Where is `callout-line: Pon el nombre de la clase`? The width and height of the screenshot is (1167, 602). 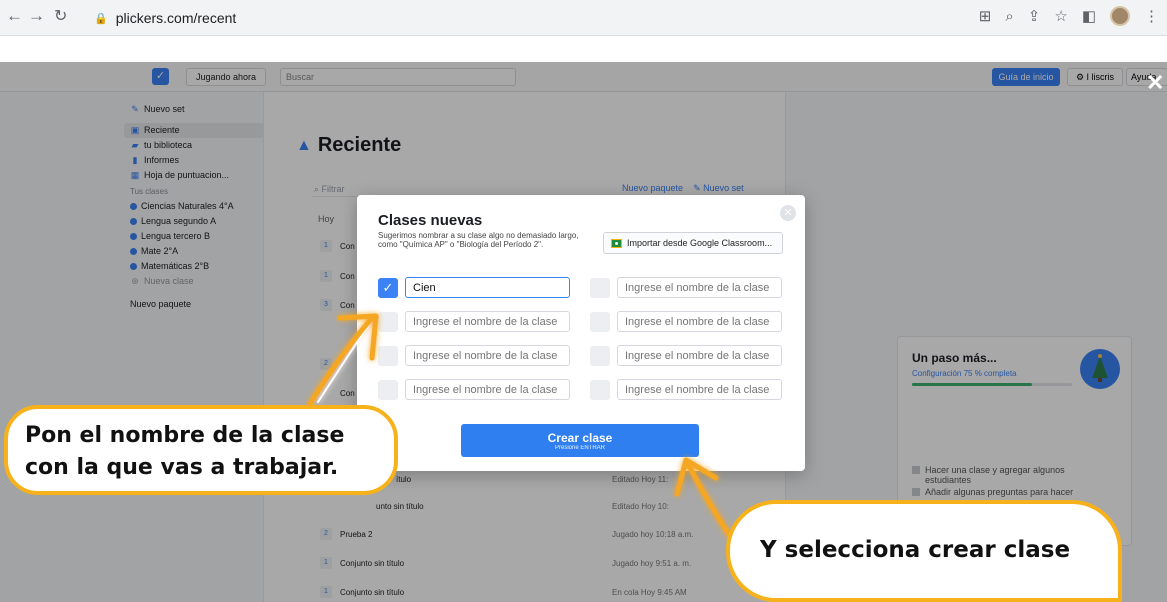 callout-line: Pon el nombre de la clase is located at coordinates (185, 435).